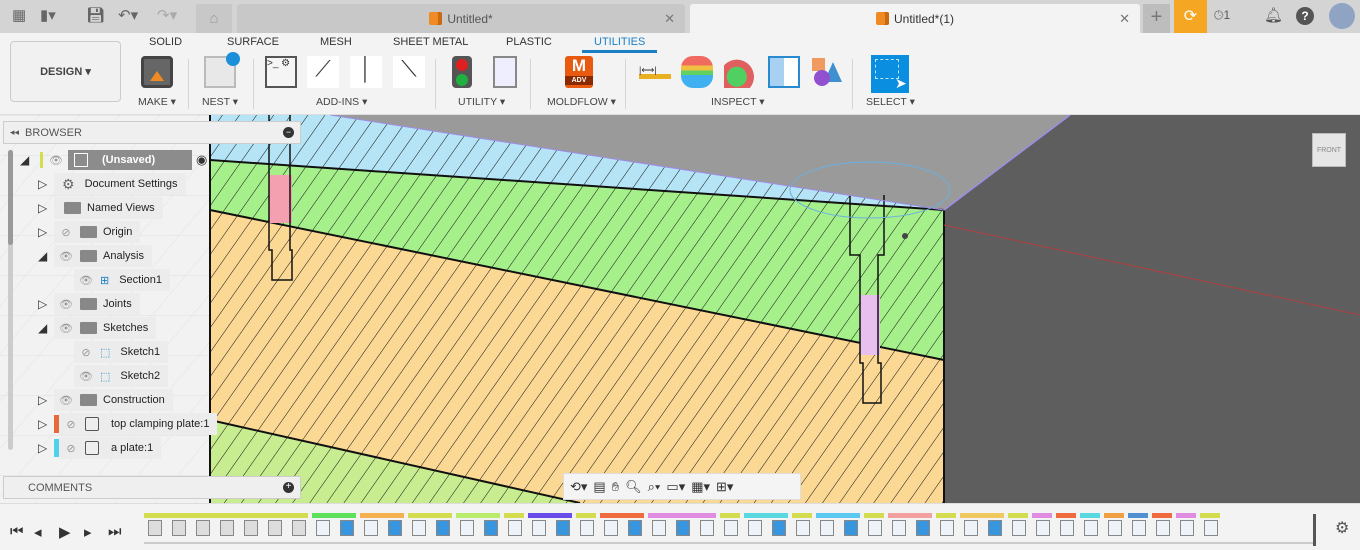 The image size is (1360, 550). I want to click on step-back-icon: ◂, so click(38, 532).